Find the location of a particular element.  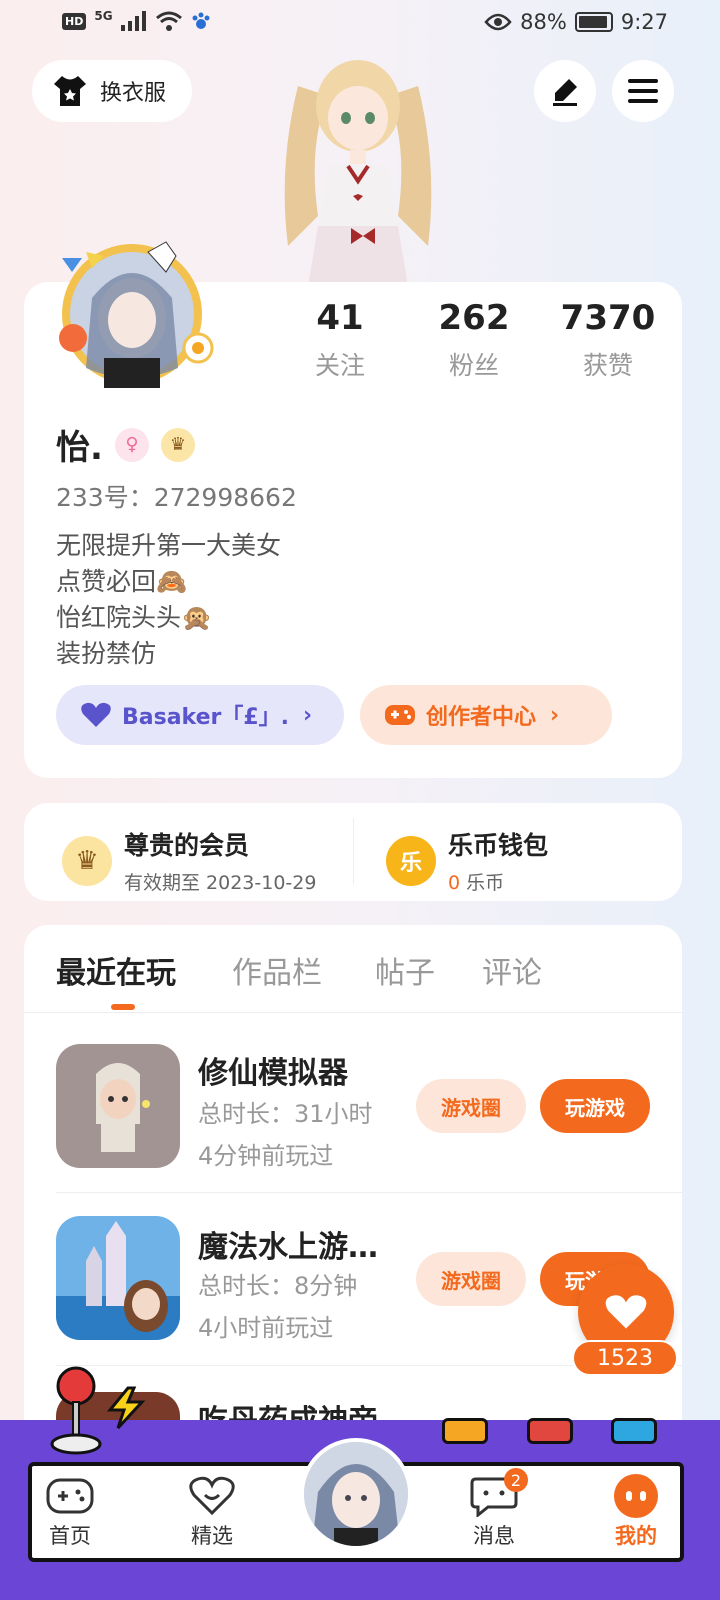

game-last-played: 4分钟前玩过 is located at coordinates (266, 1156).